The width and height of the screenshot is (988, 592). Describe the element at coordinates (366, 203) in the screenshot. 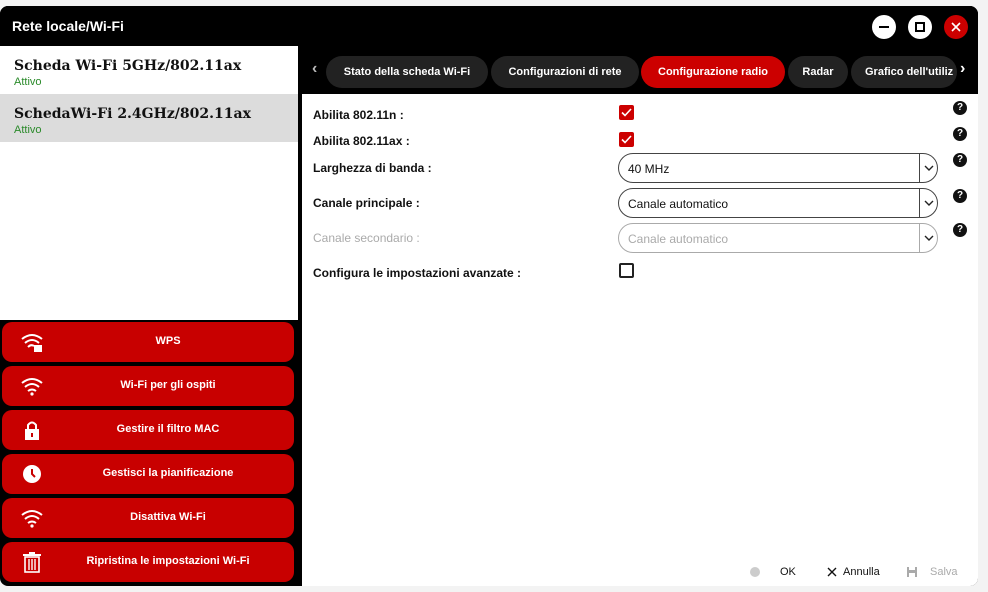

I see `primary-channel-label: Canale principale :` at that location.